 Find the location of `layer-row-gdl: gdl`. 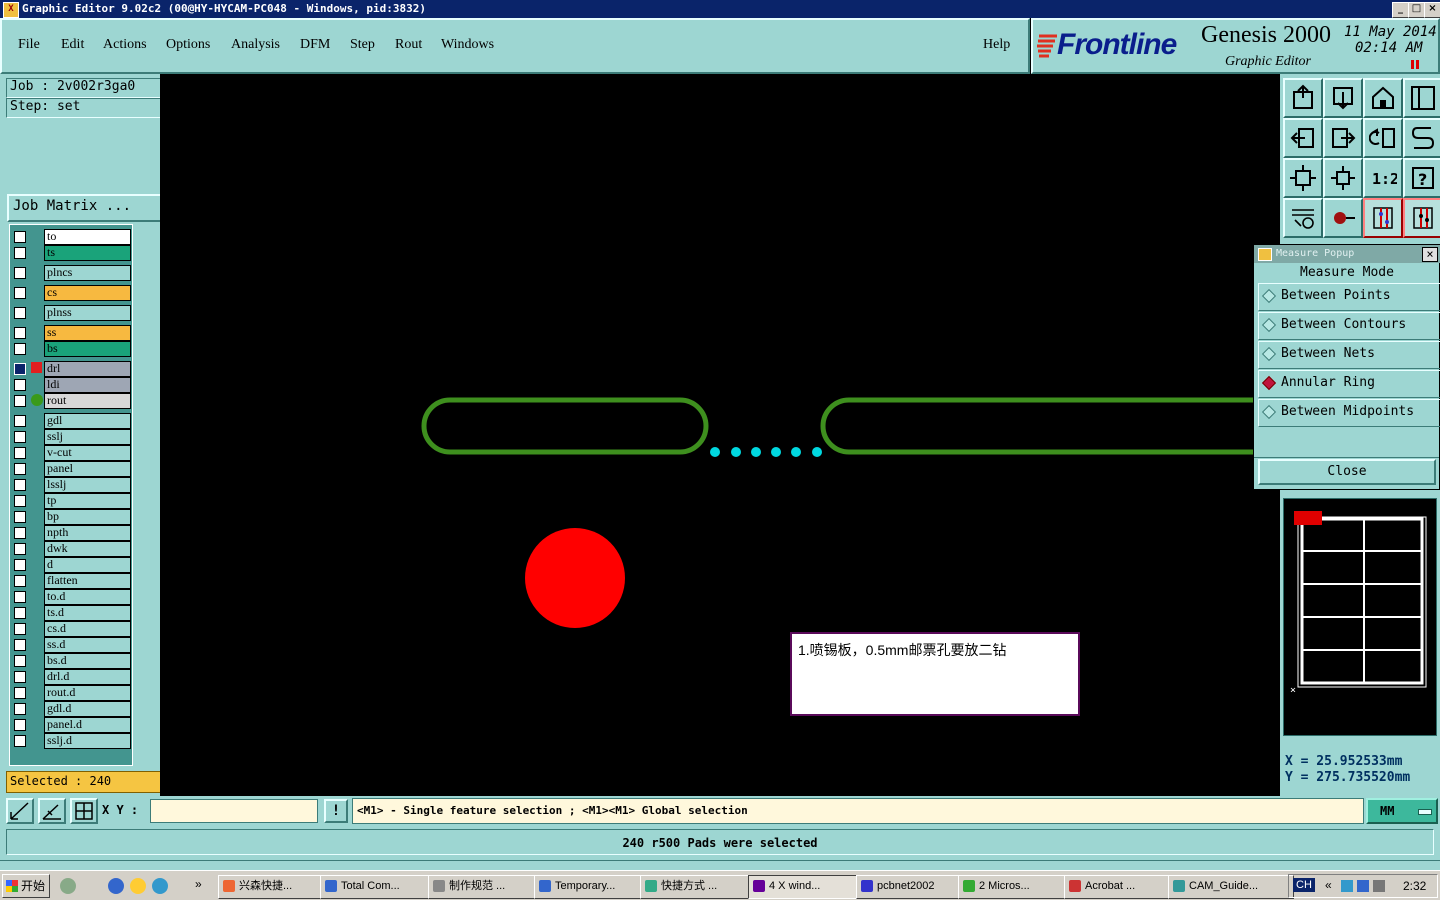

layer-row-gdl: gdl is located at coordinates (70, 421).